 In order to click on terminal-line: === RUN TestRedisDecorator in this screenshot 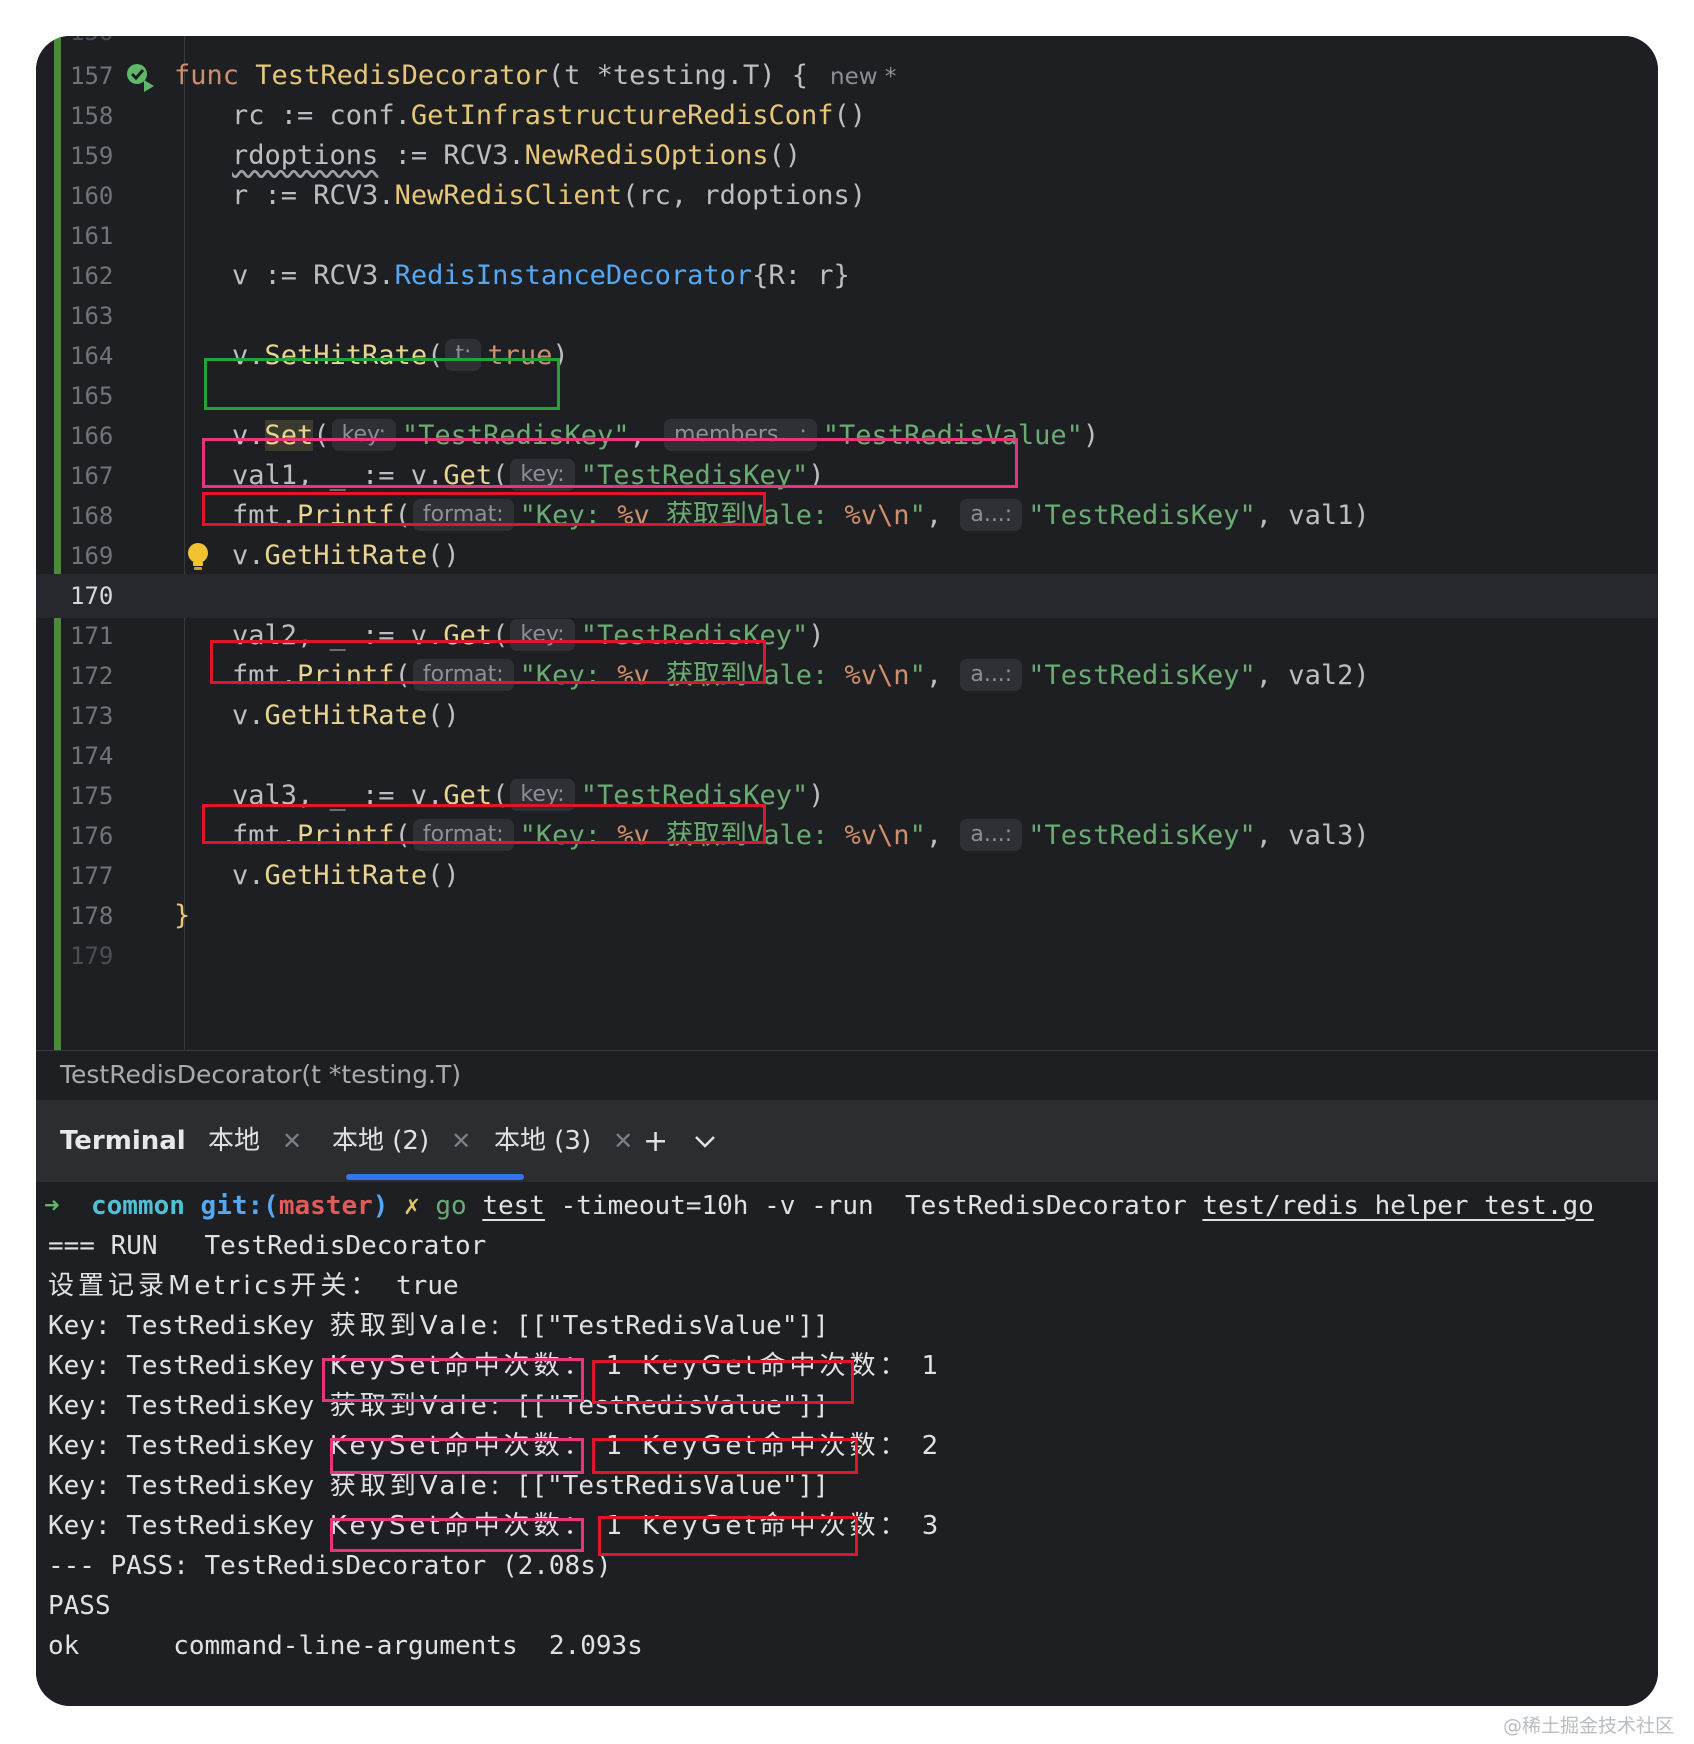, I will do `click(267, 1246)`.